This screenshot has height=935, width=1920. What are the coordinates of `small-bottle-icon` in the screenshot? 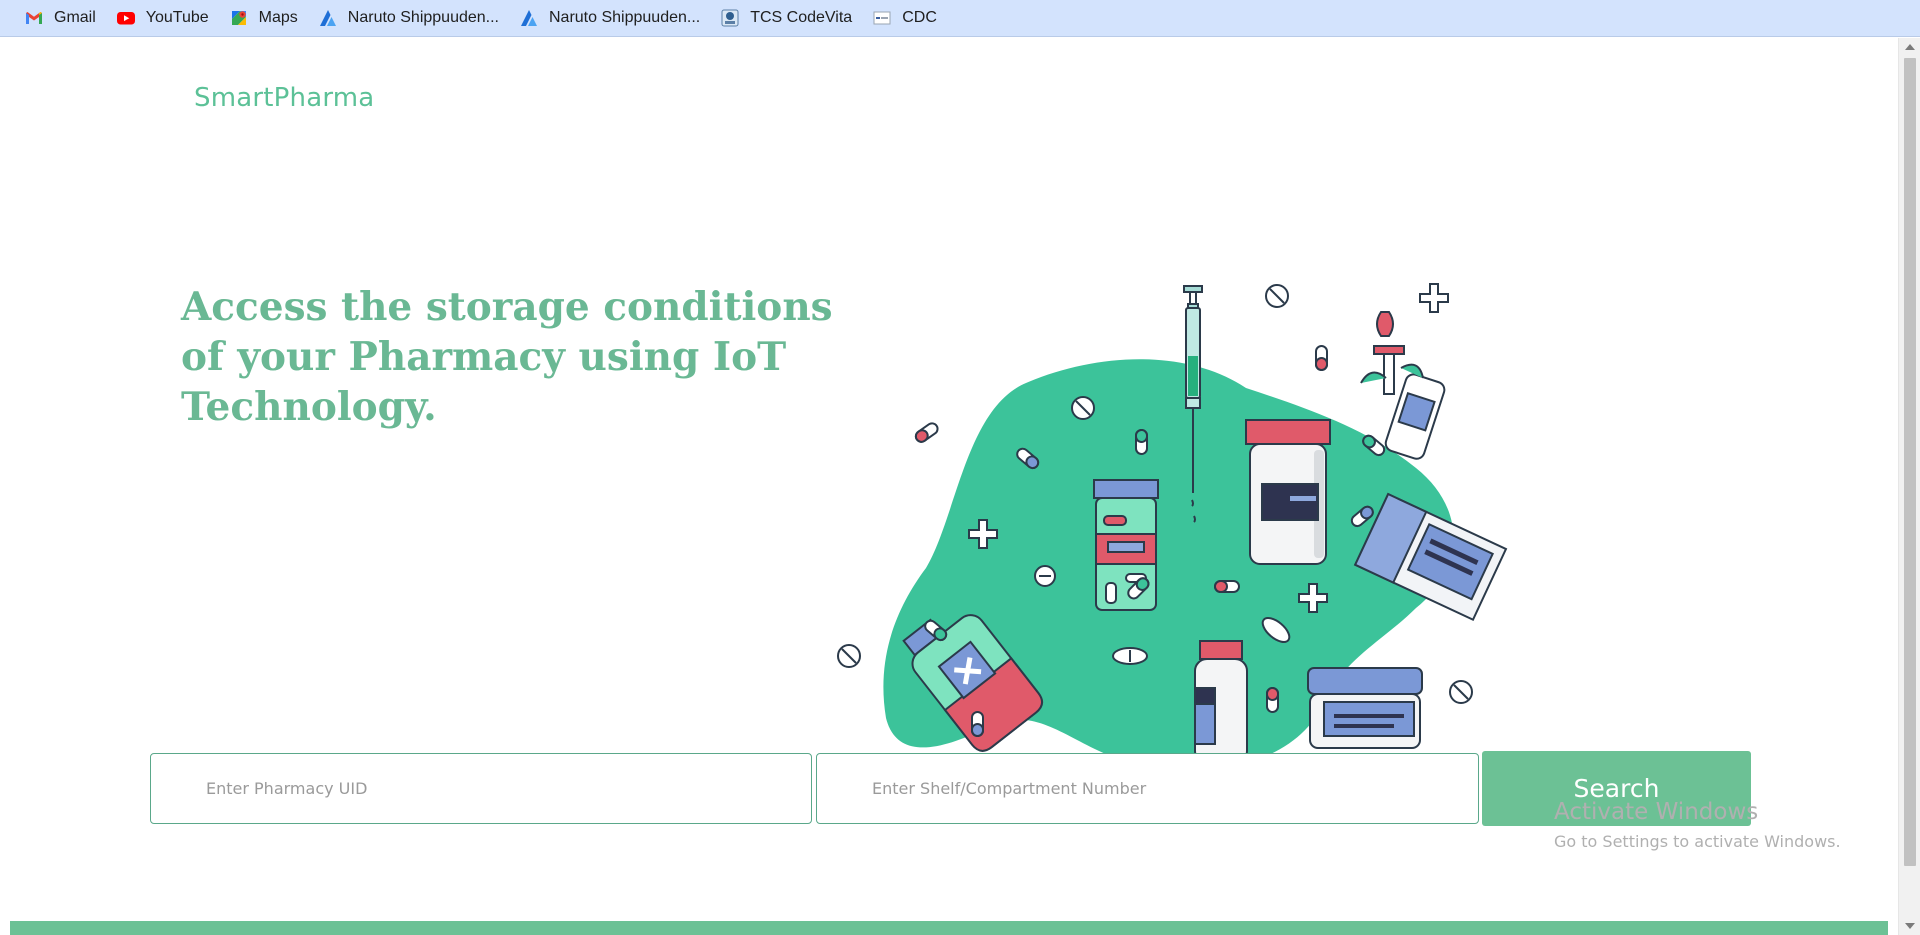 It's located at (1221, 702).